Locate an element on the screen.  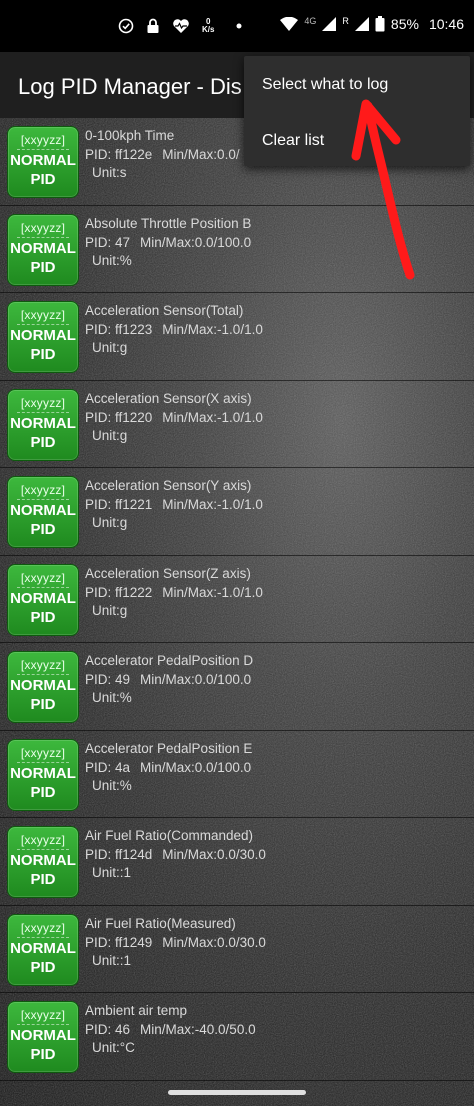
pid-name: Accelerator PedalPosition D is located at coordinates (169, 660).